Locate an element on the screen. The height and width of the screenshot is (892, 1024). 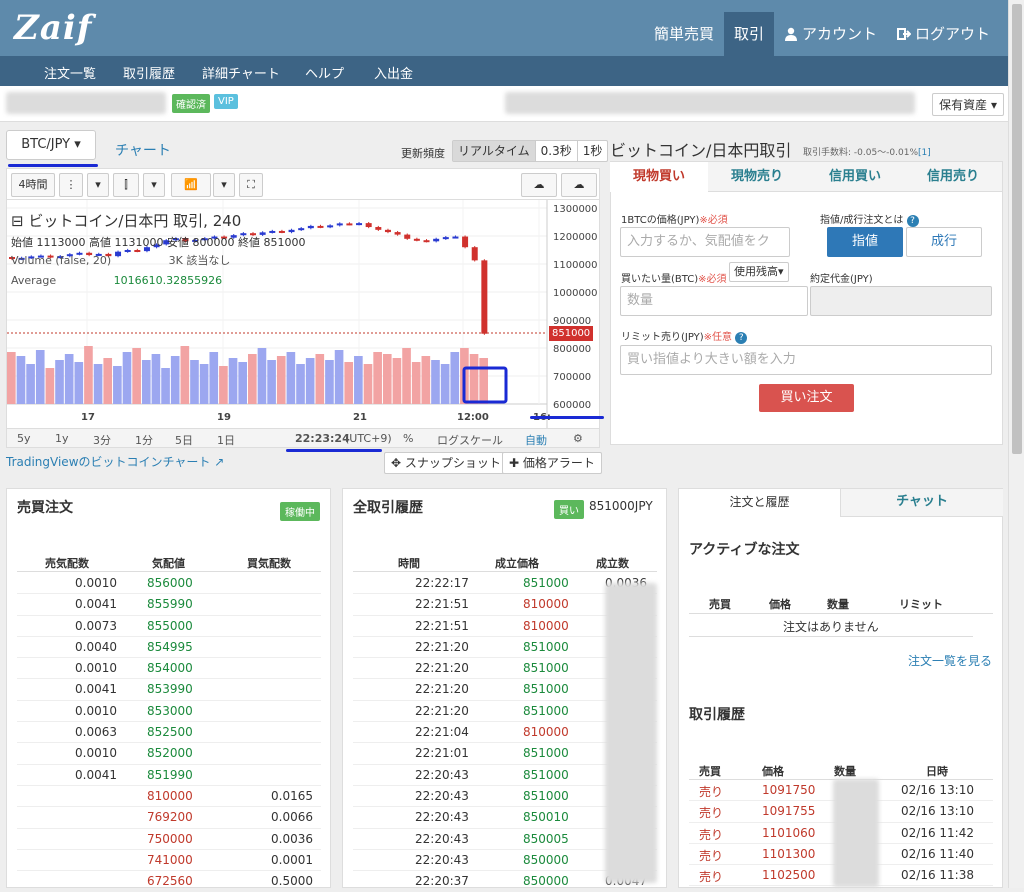
orderbook-row: 0.0041 853990 is located at coordinates (169, 690).